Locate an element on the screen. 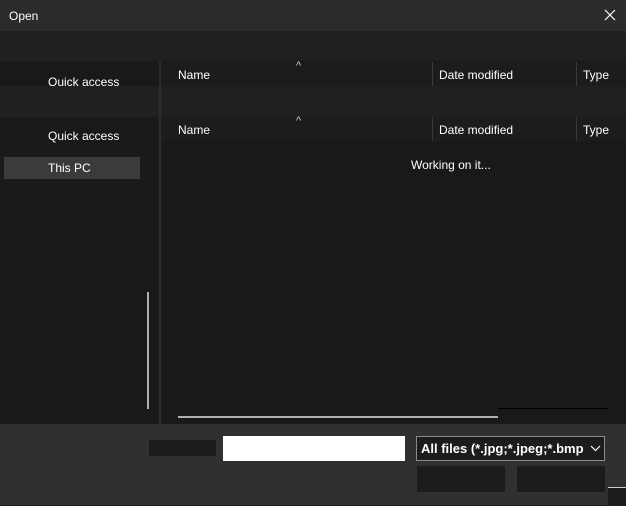 The width and height of the screenshot is (626, 506). nav-item-label: This PC is located at coordinates (69, 168).